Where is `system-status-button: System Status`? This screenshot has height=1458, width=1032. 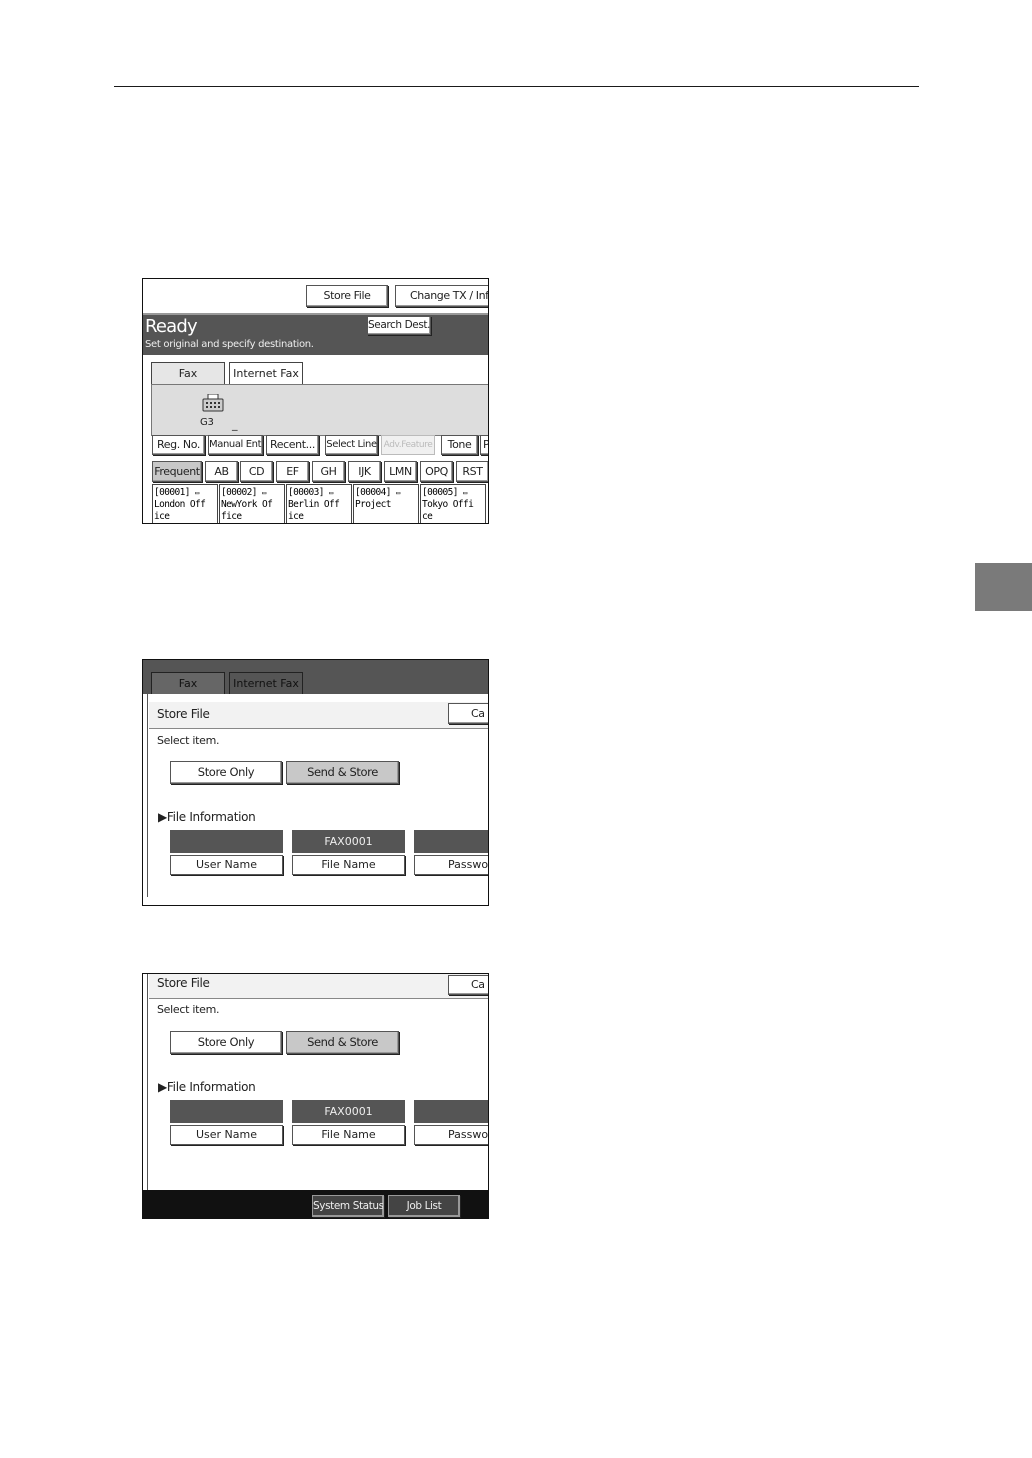
system-status-button: System Status is located at coordinates (348, 1206).